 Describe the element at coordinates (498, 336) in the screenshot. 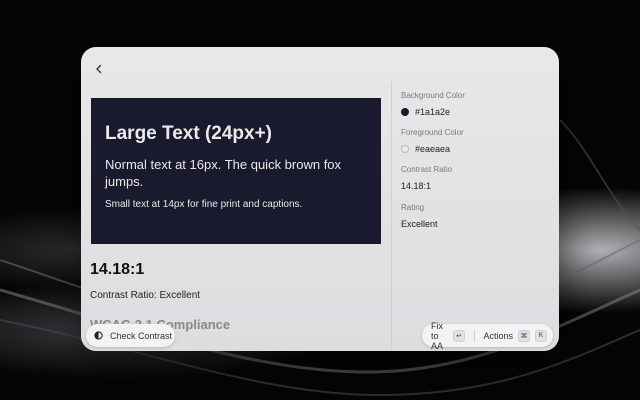

I see `actions-button: Actions` at that location.